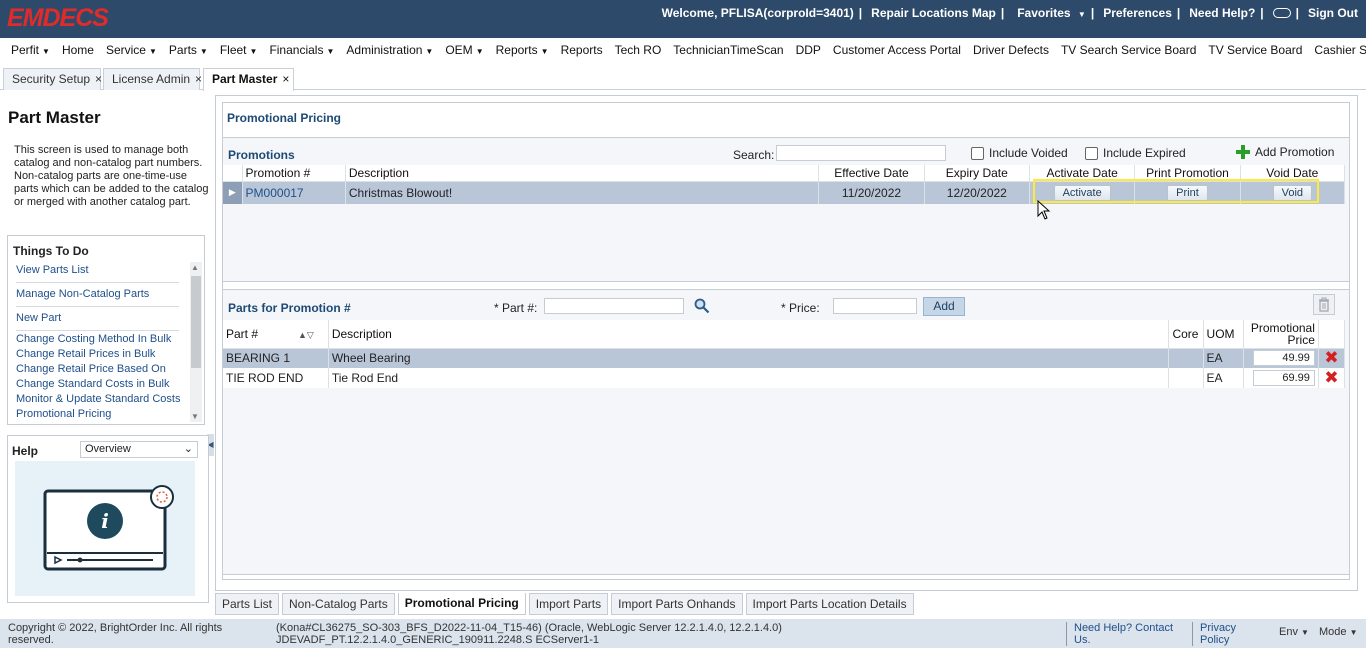 The width and height of the screenshot is (1366, 648). What do you see at coordinates (897, 50) in the screenshot?
I see `menu-item-customer-access-portal: Customer Access Portal` at bounding box center [897, 50].